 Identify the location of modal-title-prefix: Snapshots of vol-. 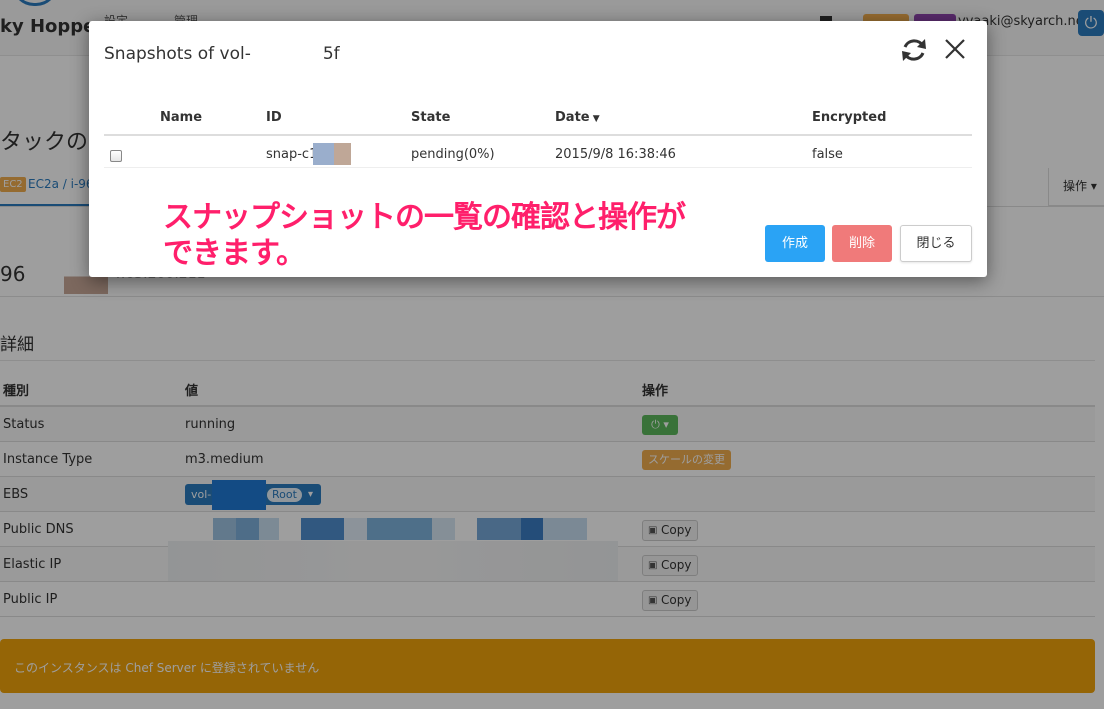
(177, 54).